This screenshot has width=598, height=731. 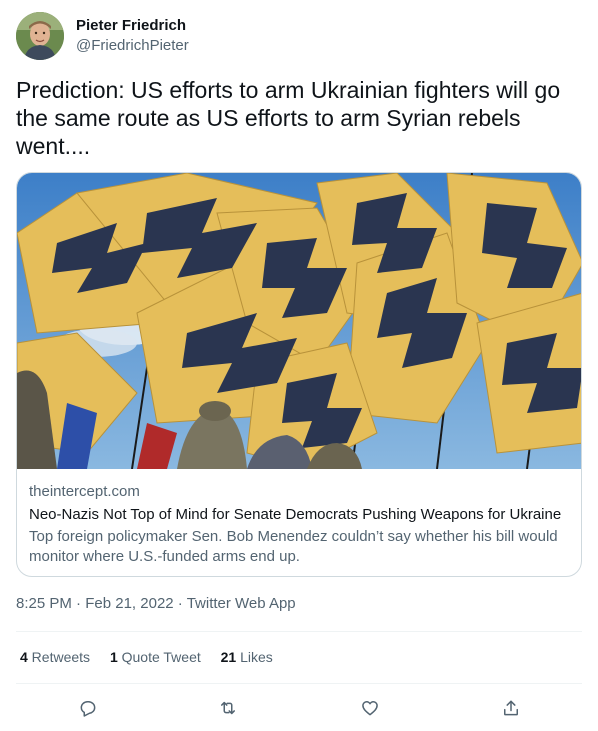 I want to click on tweet-actions, so click(x=299, y=708).